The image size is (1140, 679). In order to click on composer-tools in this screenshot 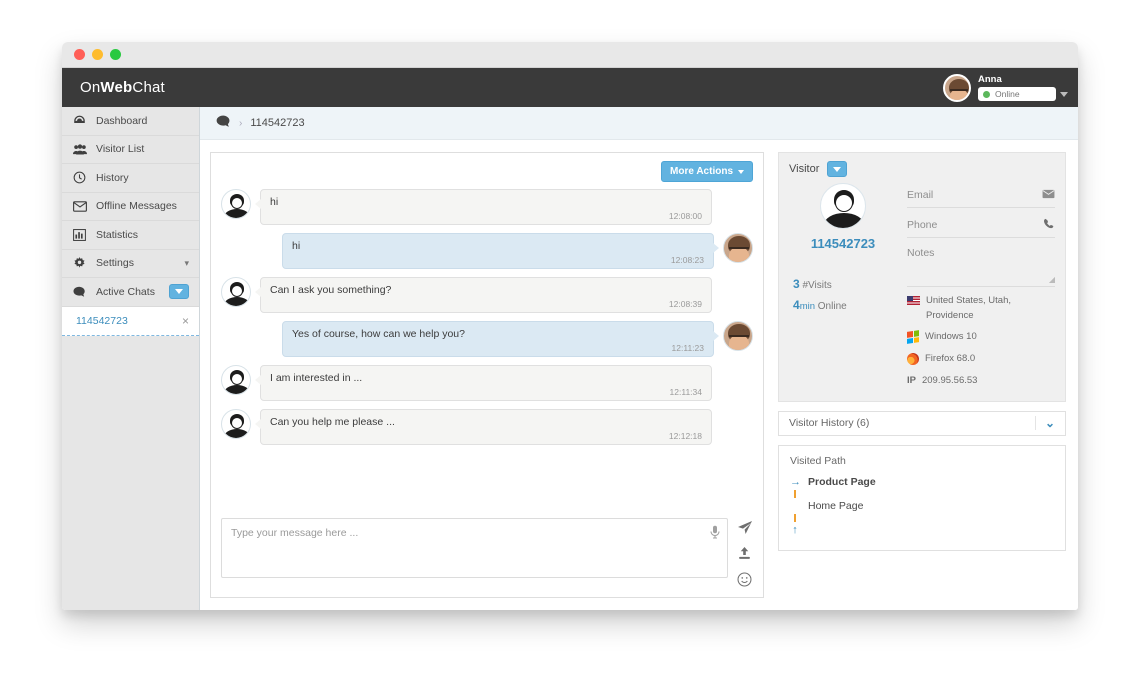, I will do `click(745, 553)`.